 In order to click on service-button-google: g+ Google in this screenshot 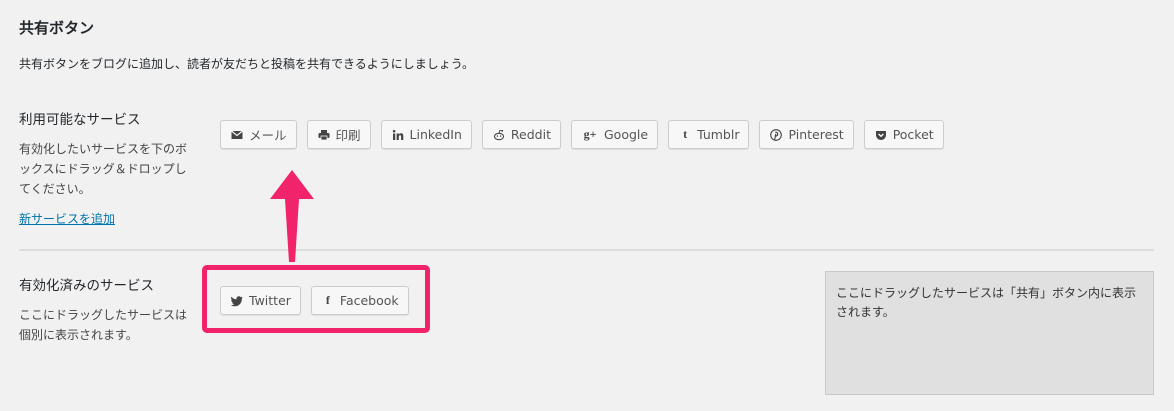, I will do `click(614, 134)`.